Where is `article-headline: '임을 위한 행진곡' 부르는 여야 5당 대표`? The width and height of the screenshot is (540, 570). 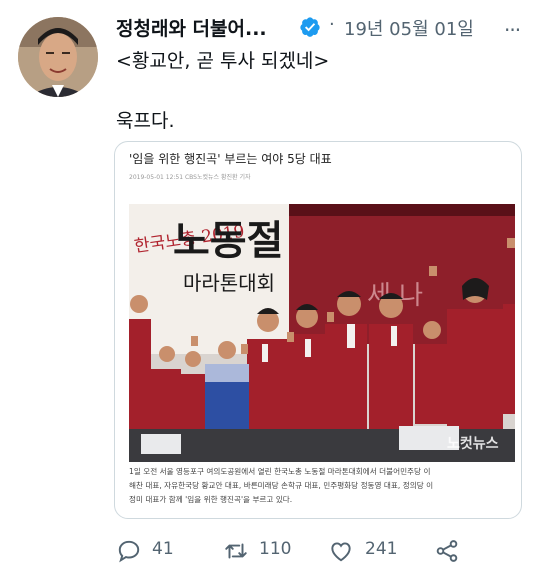 article-headline: '임을 위한 행진곡' 부르는 여야 5당 대표 is located at coordinates (230, 159).